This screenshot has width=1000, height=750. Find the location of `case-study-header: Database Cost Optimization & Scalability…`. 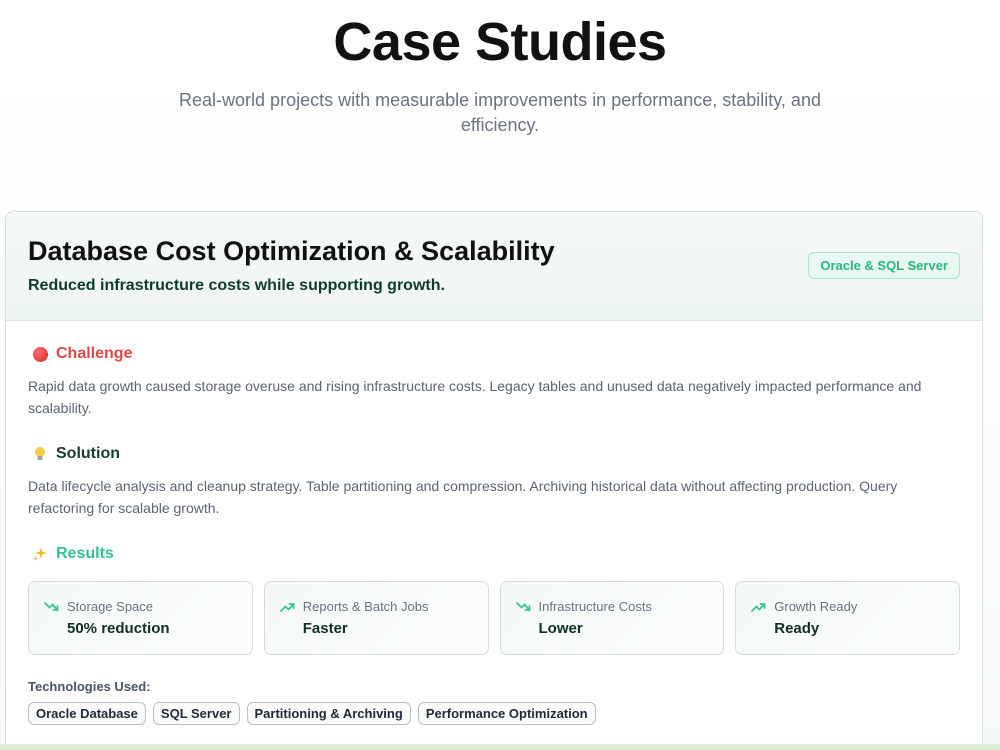

case-study-header: Database Cost Optimization & Scalability… is located at coordinates (494, 266).